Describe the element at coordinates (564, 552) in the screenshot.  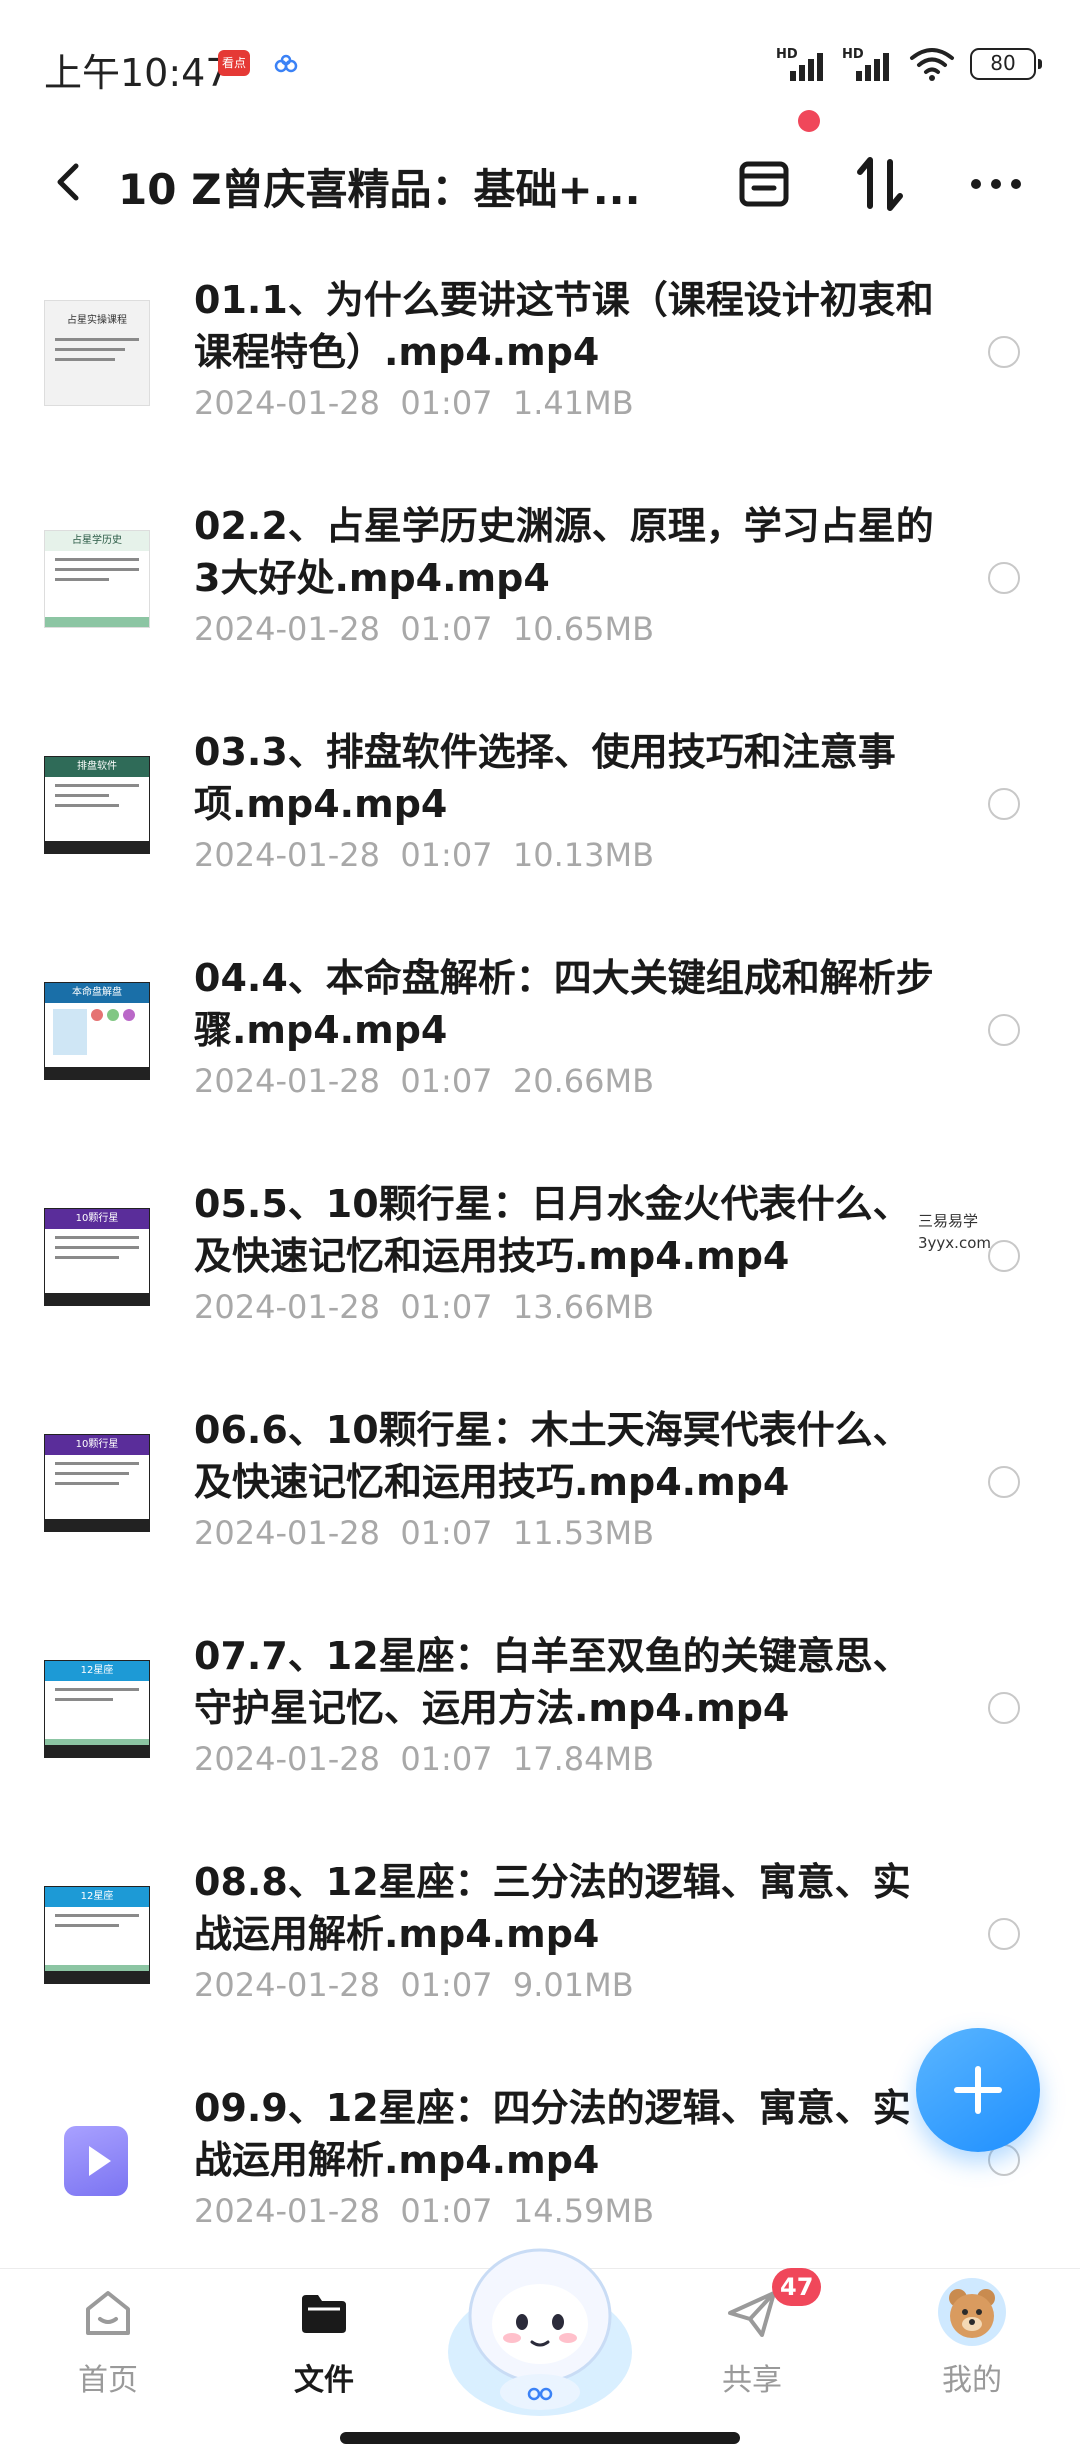
I see `file-name: 02.2、占星学历史渊源、原理，学习占星的3大好处.mp4.mp4` at that location.